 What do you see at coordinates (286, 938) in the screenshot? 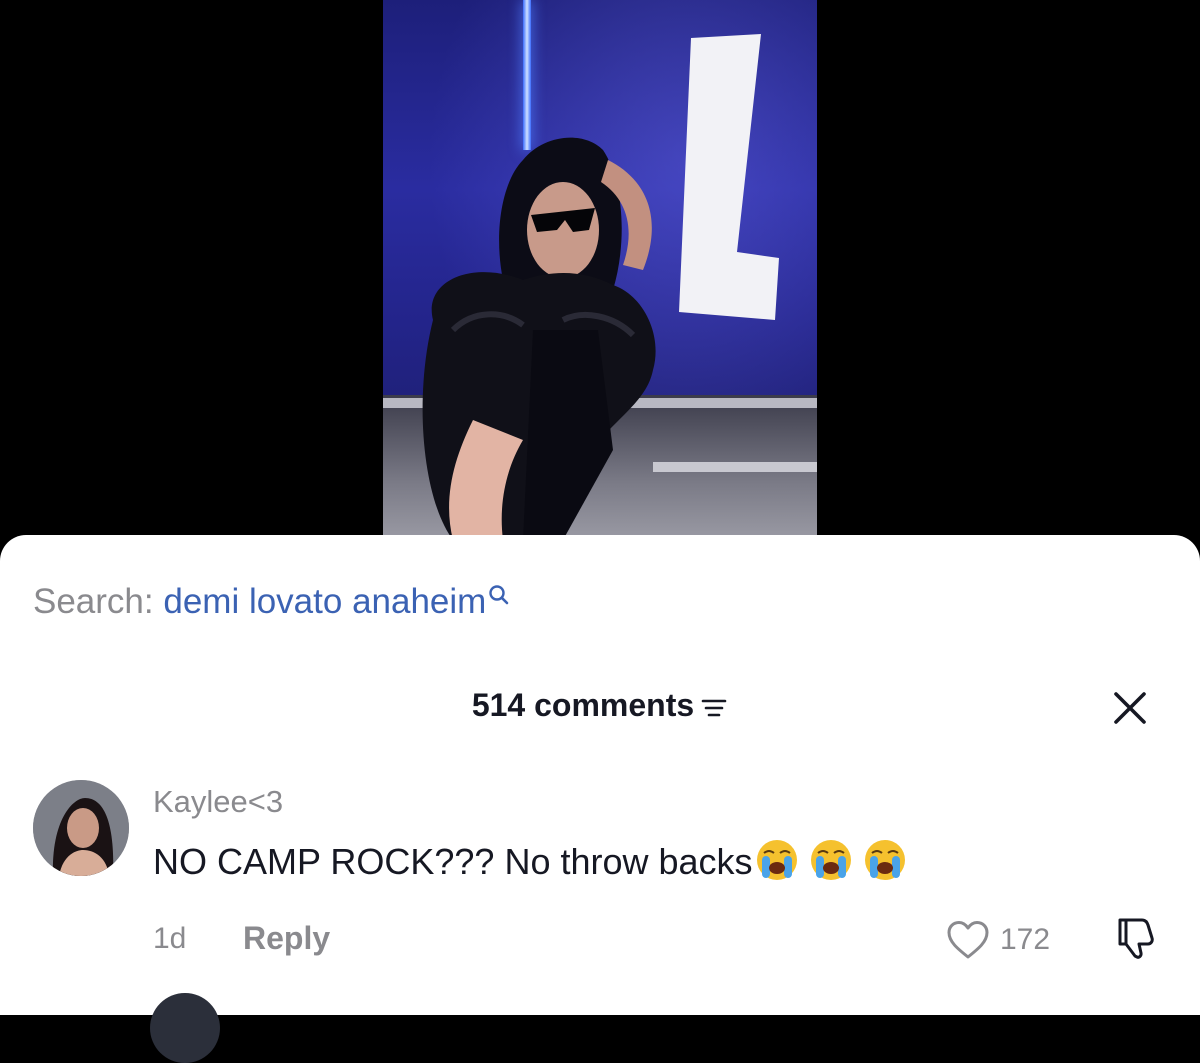
I see `reply-button: Reply` at bounding box center [286, 938].